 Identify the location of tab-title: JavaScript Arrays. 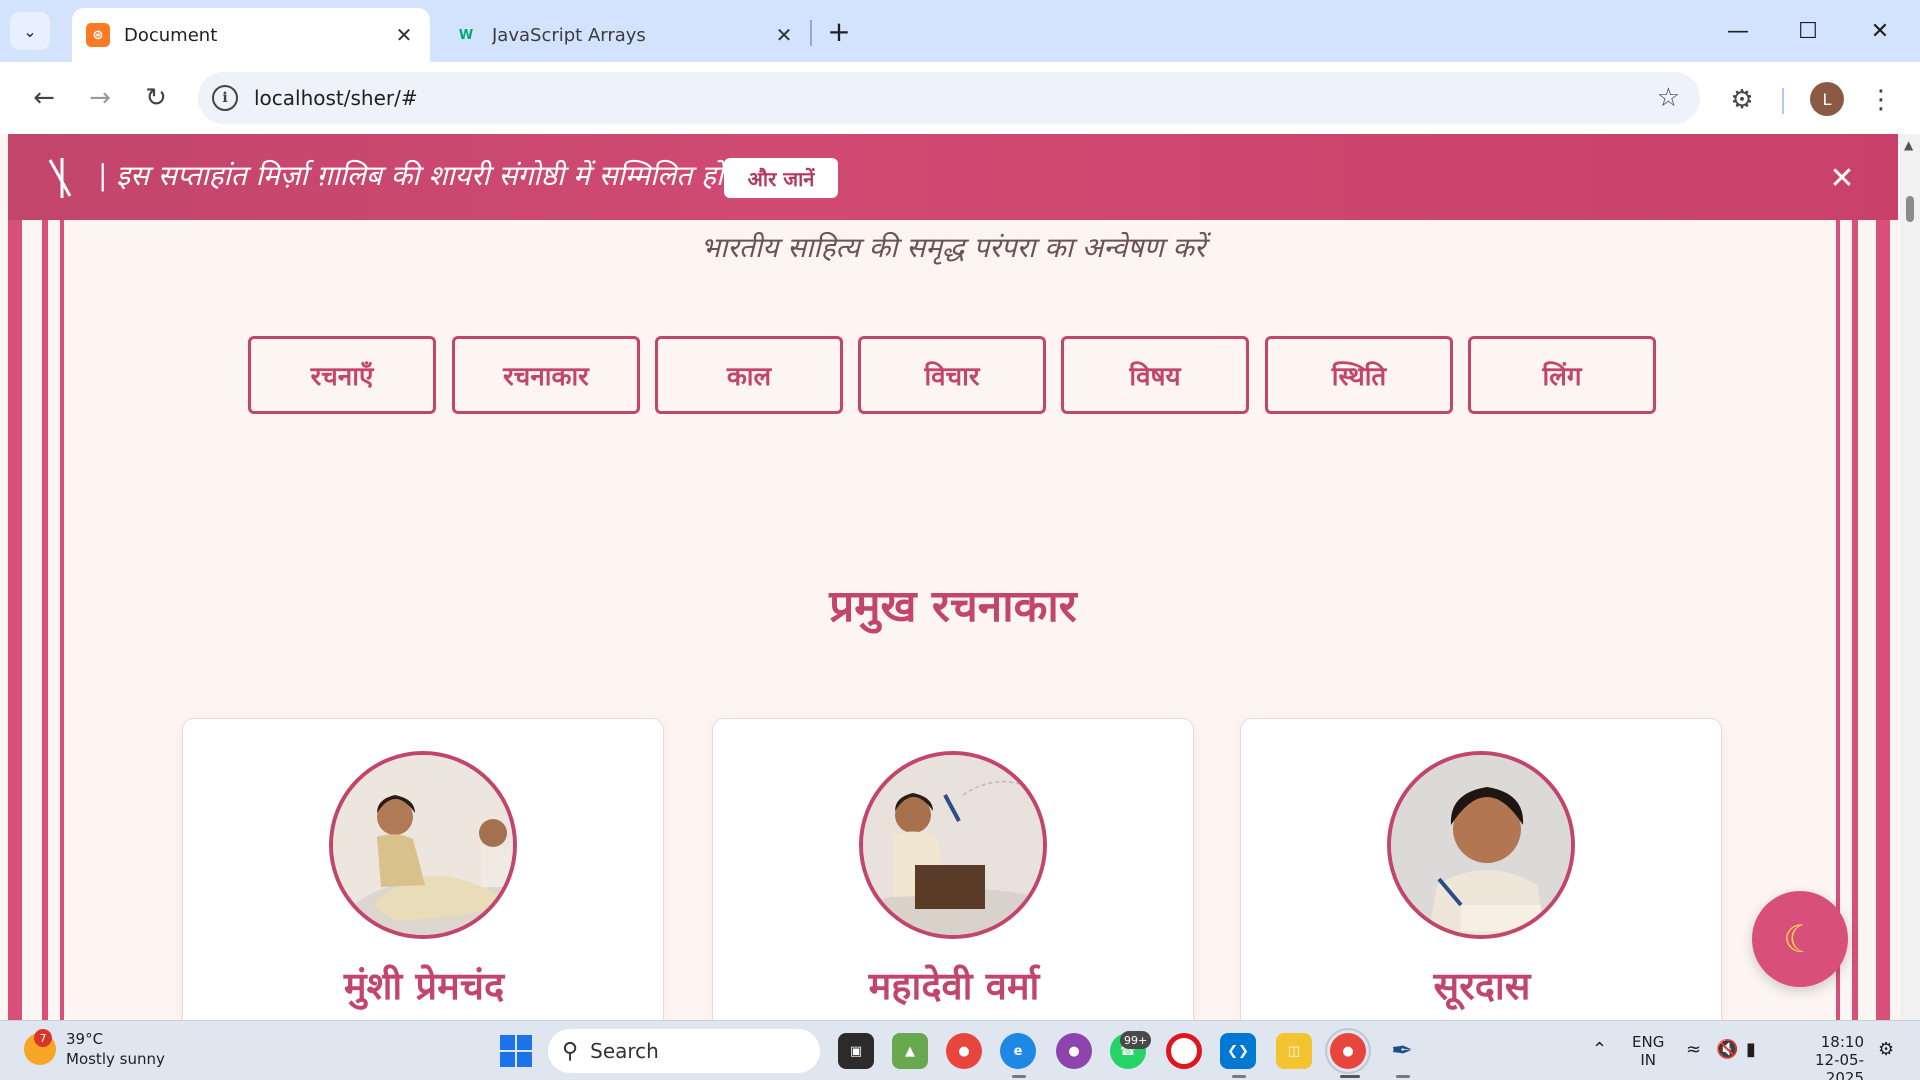
(569, 35).